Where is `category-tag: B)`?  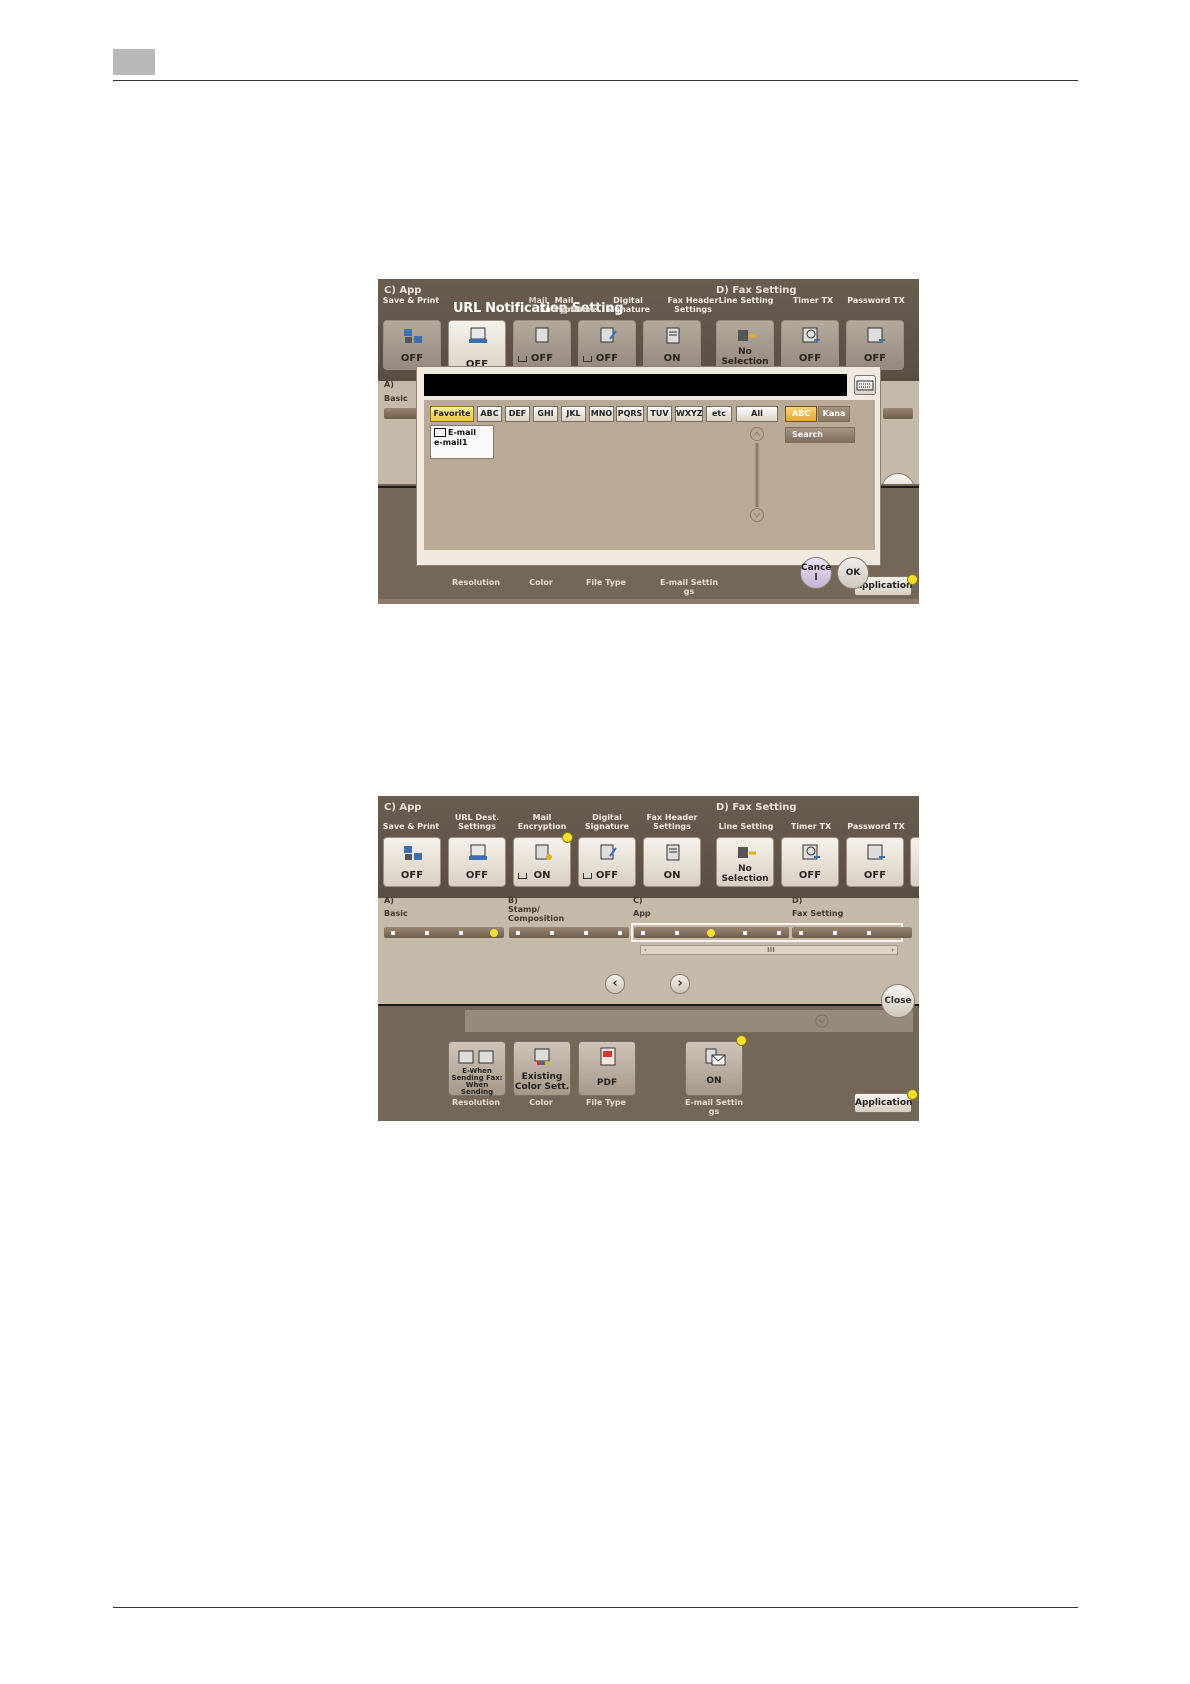 category-tag: B) is located at coordinates (513, 900).